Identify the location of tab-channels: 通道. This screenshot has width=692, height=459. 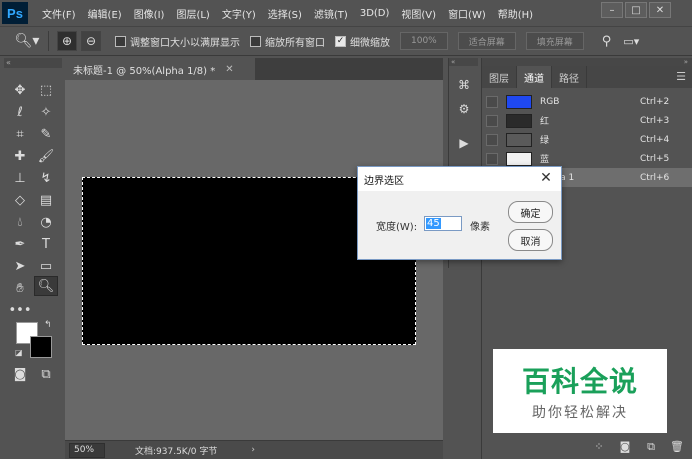
(534, 77).